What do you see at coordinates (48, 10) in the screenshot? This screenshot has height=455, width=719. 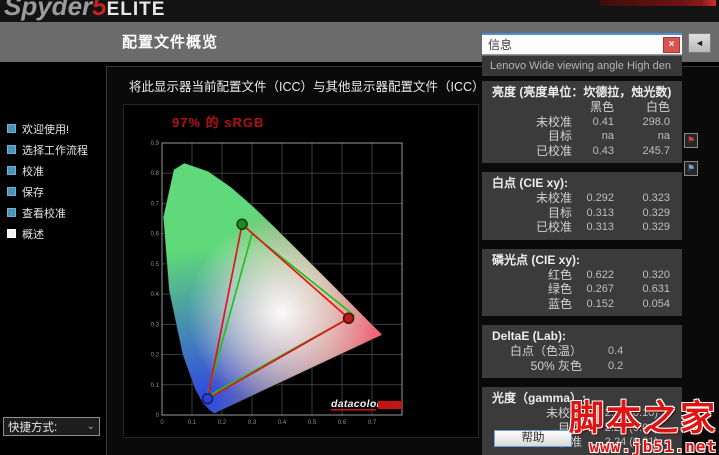 I see `logo-spyder-text: Spyder` at bounding box center [48, 10].